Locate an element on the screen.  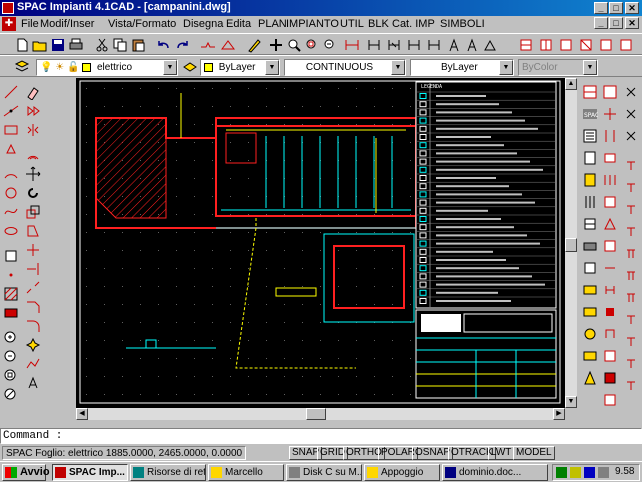
spac-tool-2-icon is located at coordinates (590, 136).